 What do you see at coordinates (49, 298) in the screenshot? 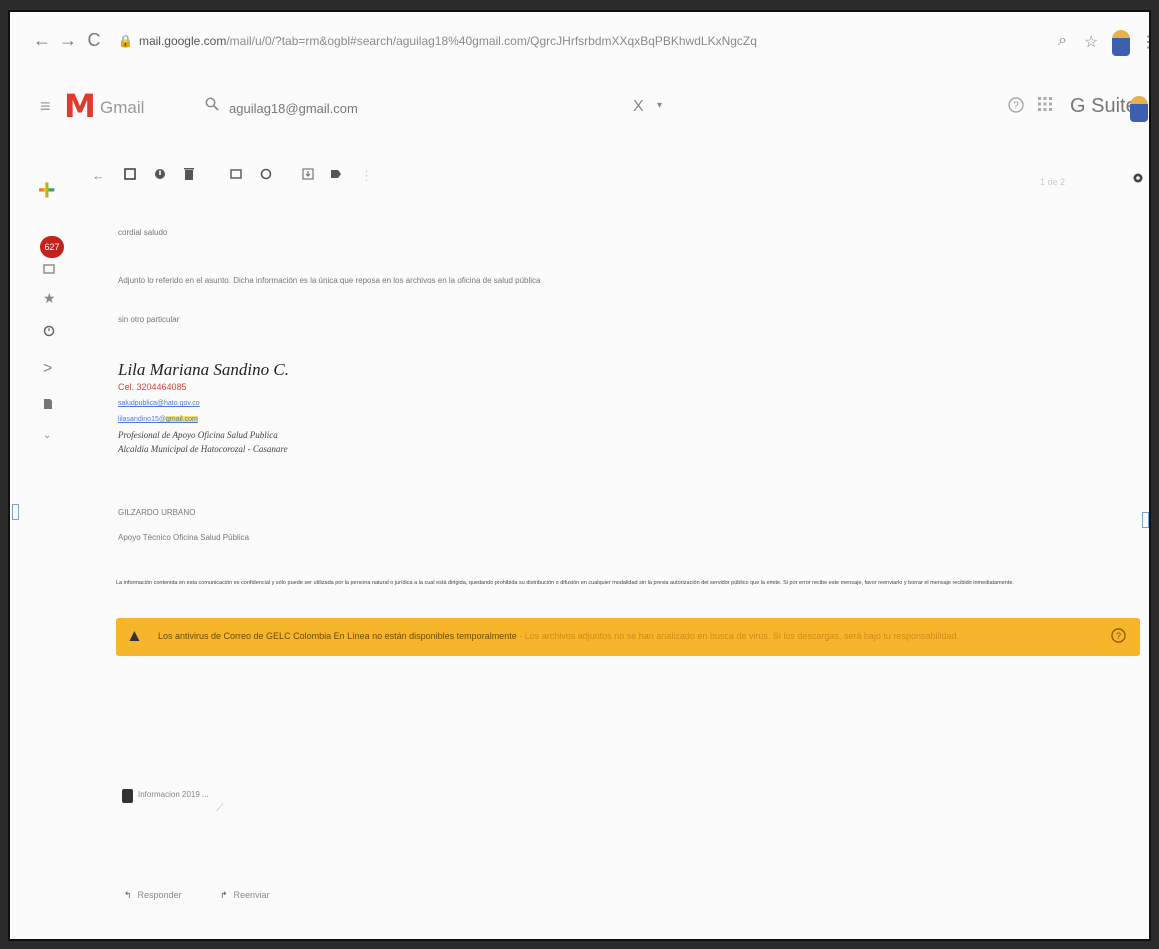
I see `starred-icon: ★` at bounding box center [49, 298].